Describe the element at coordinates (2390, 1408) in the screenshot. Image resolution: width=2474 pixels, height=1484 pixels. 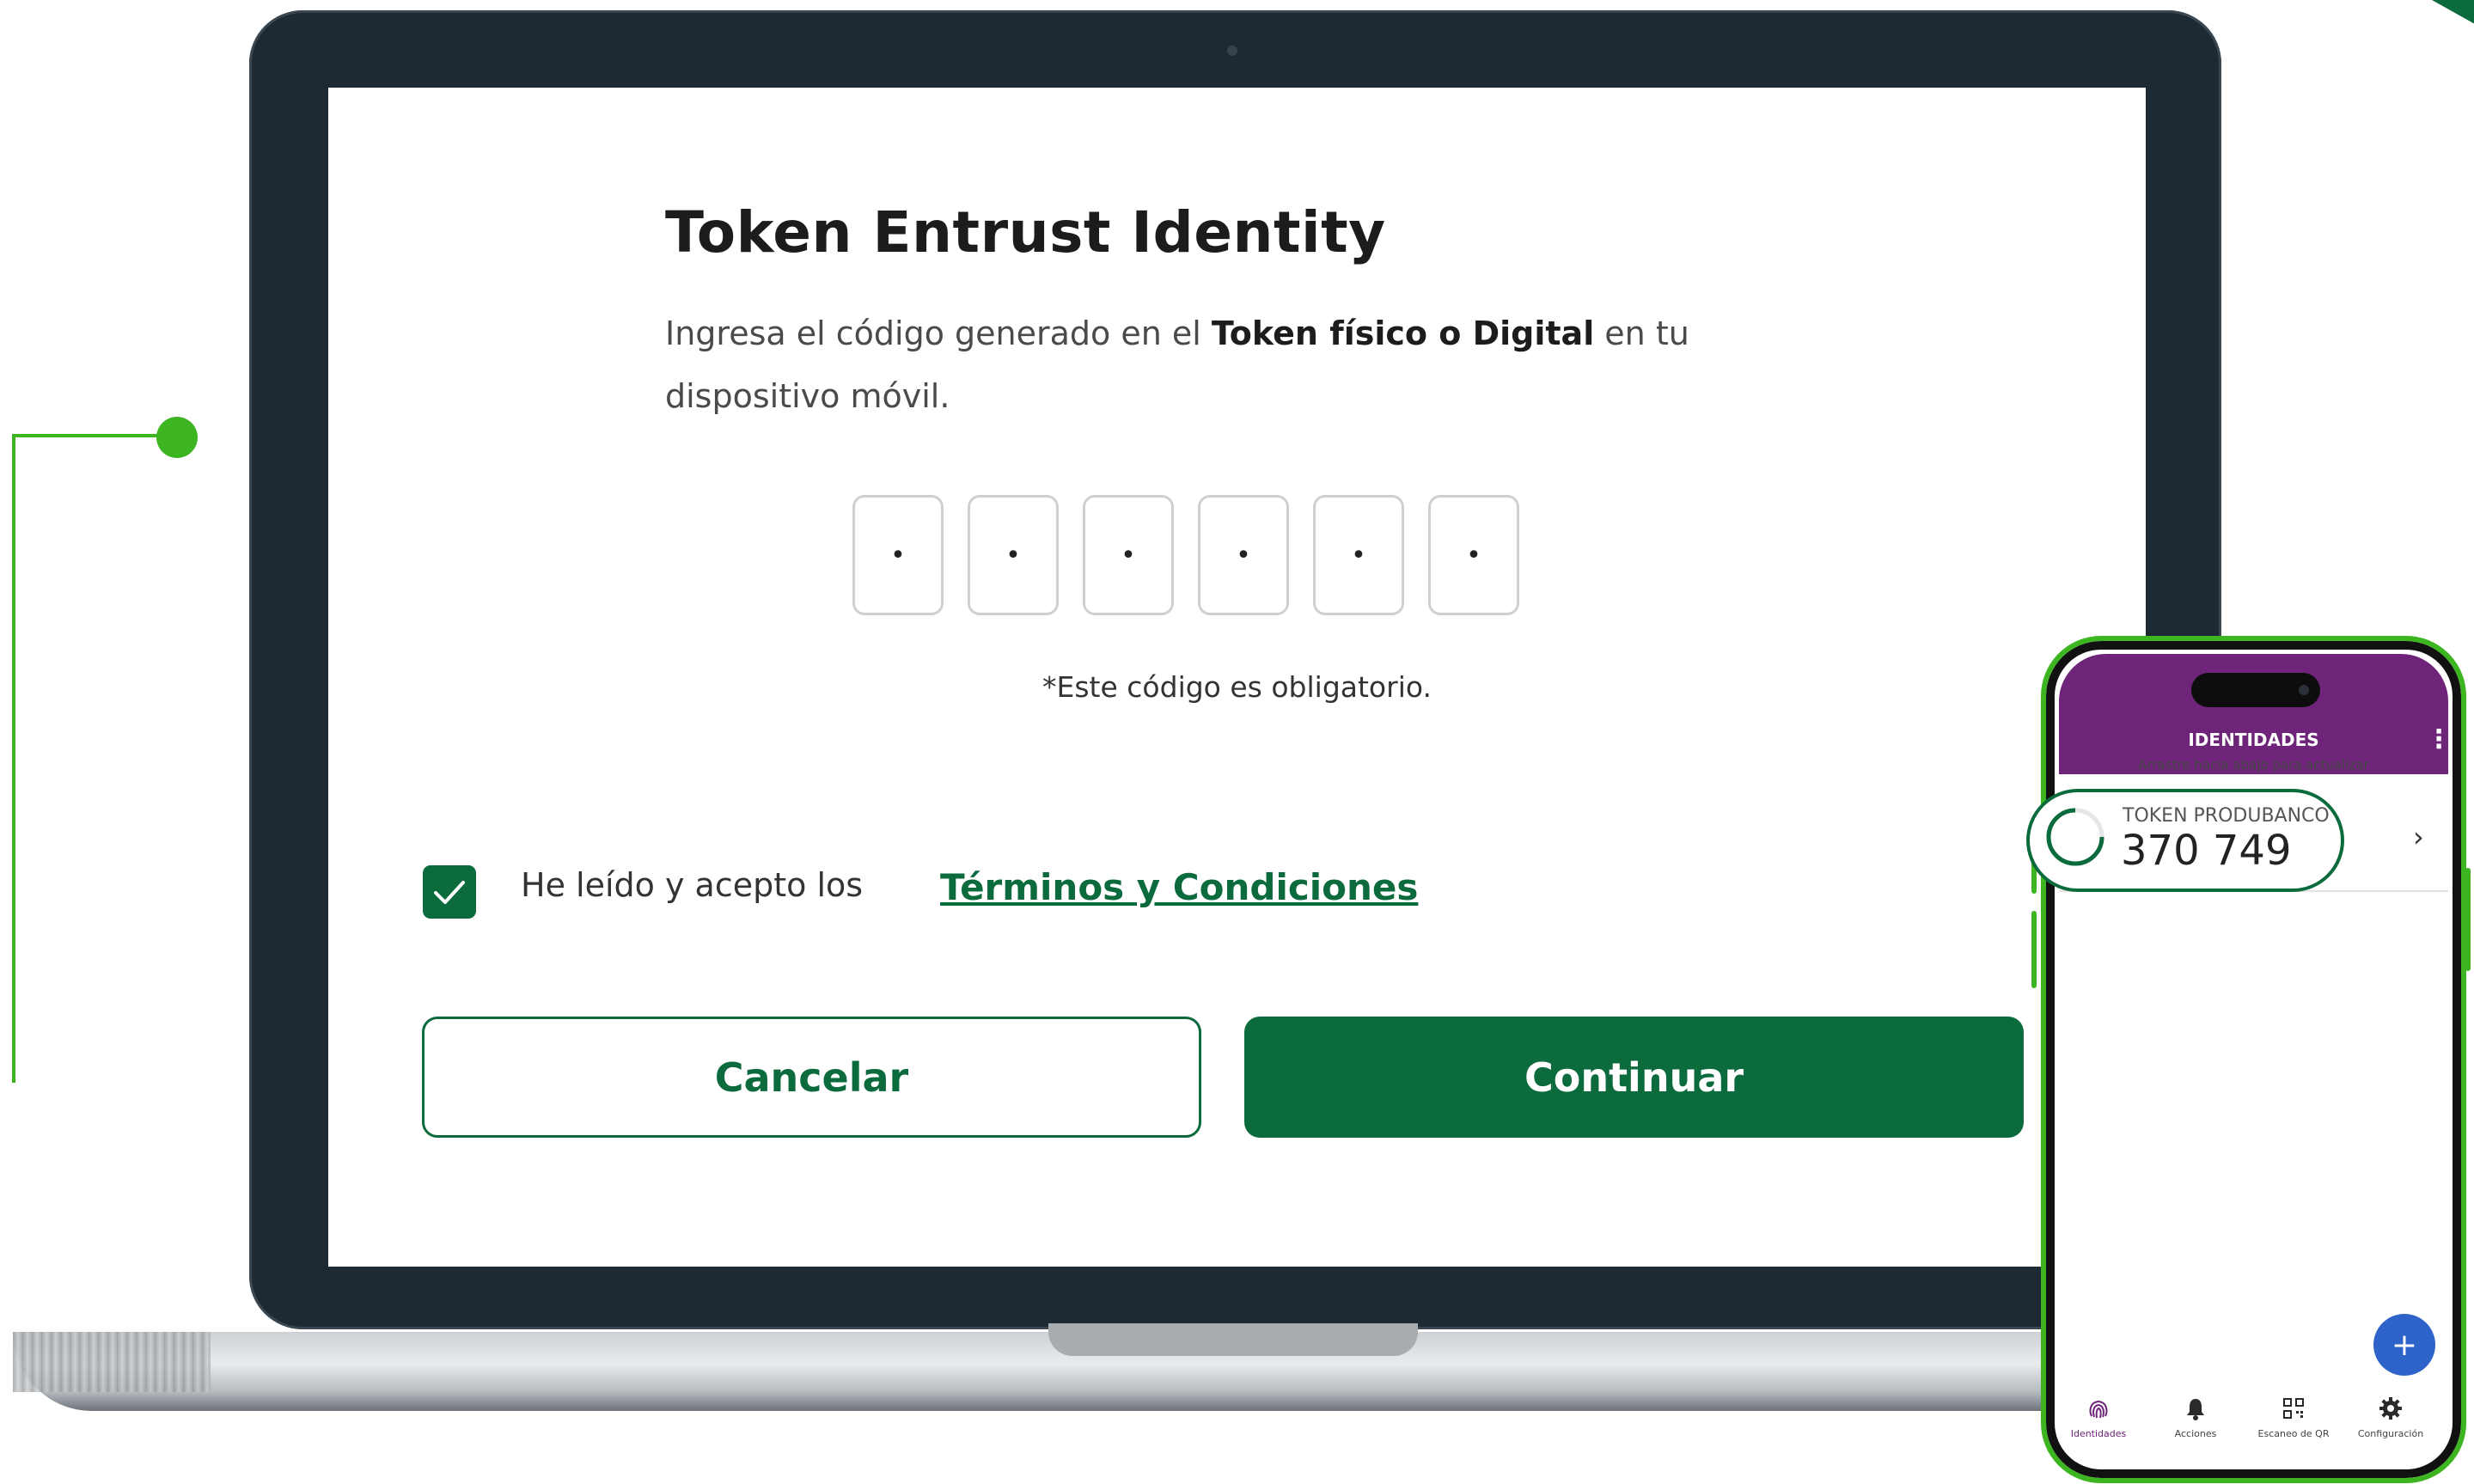
I see `gear-icon` at that location.